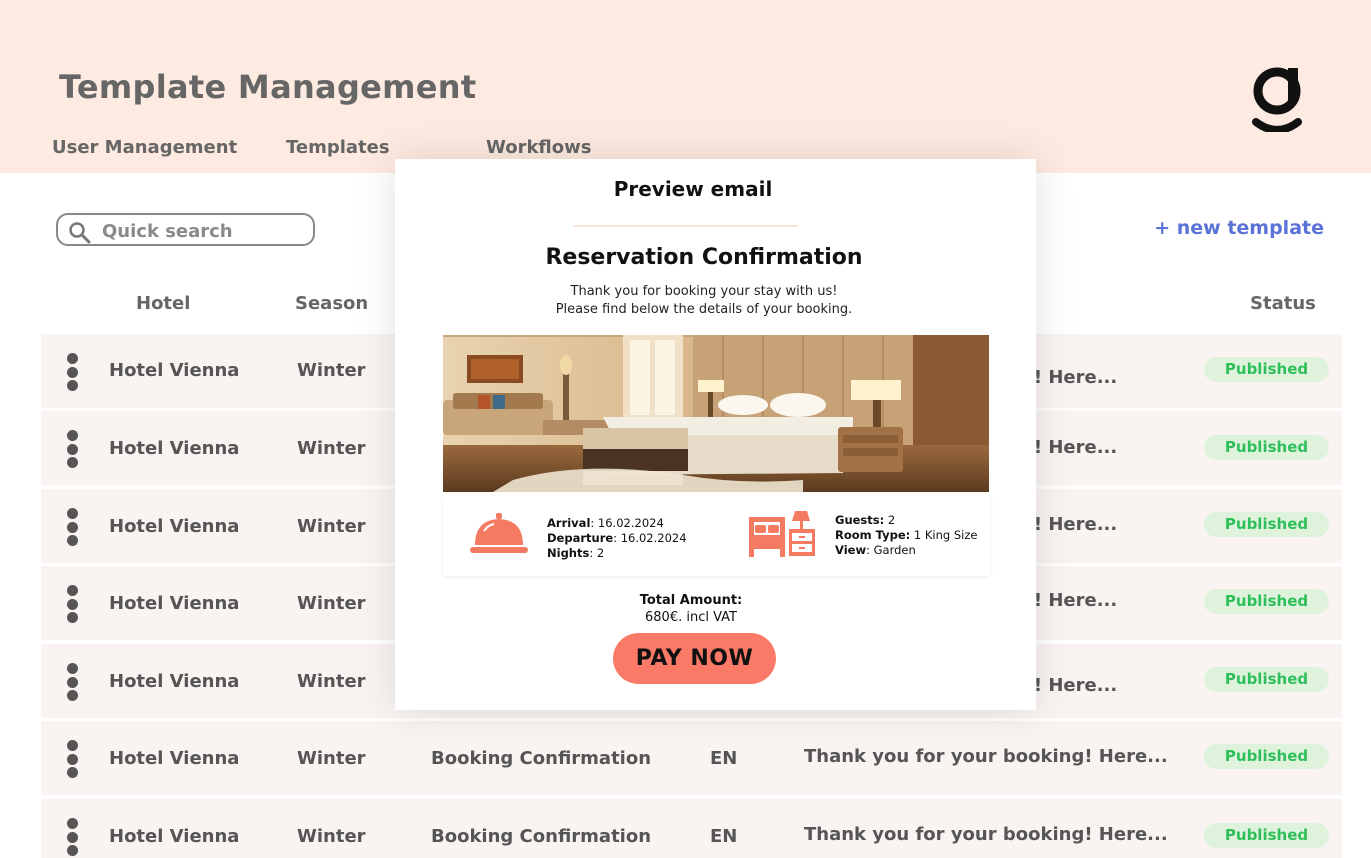 This screenshot has height=858, width=1371. Describe the element at coordinates (890, 520) in the screenshot. I see `guests-value: 2` at that location.